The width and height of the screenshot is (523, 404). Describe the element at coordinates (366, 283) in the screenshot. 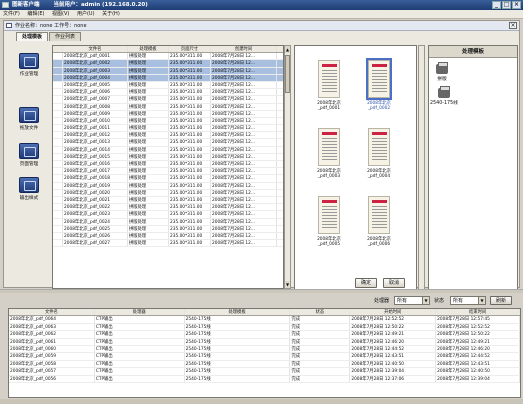

I see `confirm-button: 确定` at that location.